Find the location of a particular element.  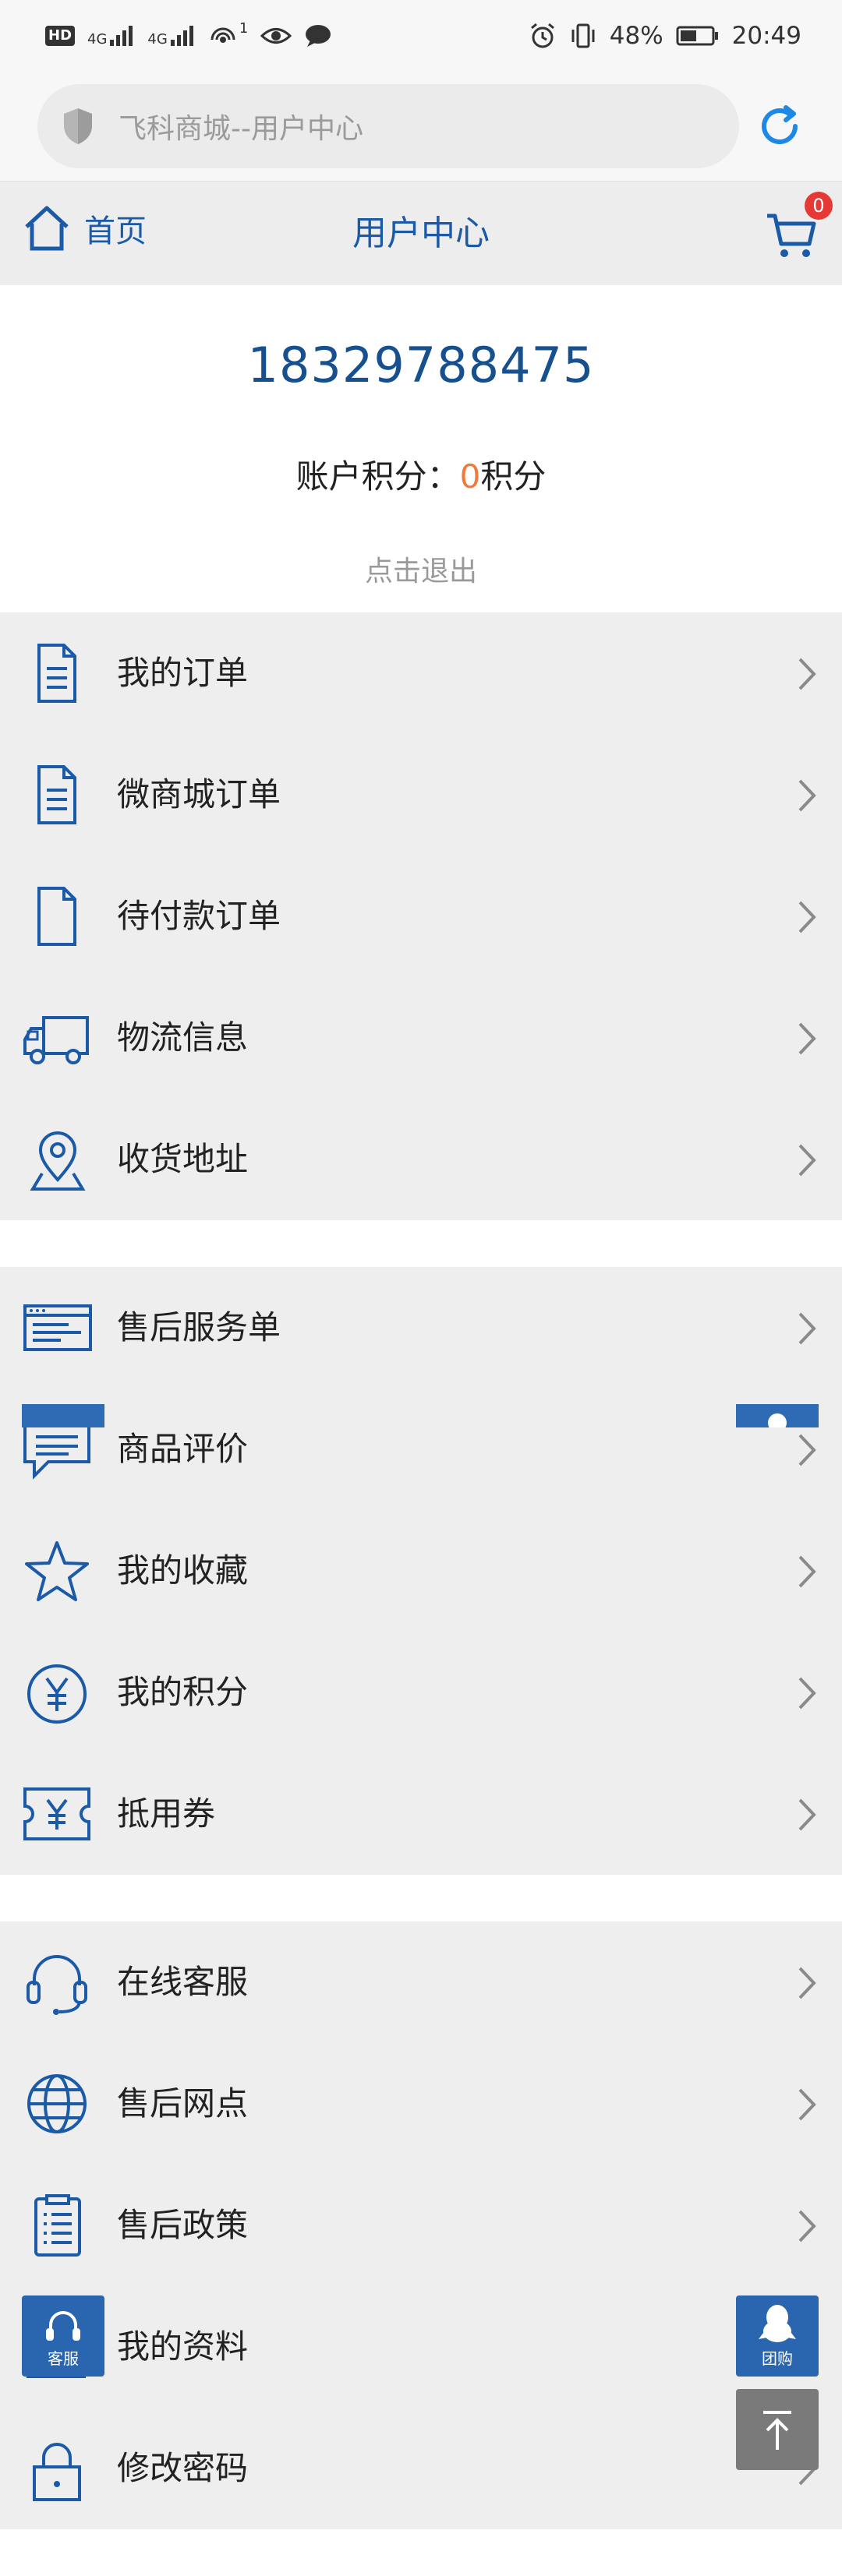

notification-count: 1 is located at coordinates (244, 28).